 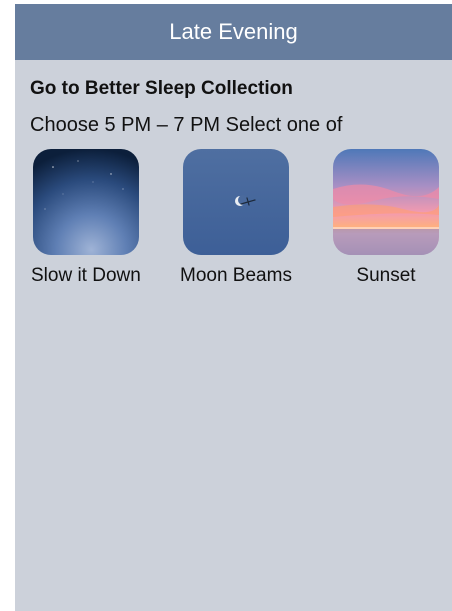 I want to click on collection-instruction: Choose 5 PM – 7 PM Select one of, so click(x=186, y=125).